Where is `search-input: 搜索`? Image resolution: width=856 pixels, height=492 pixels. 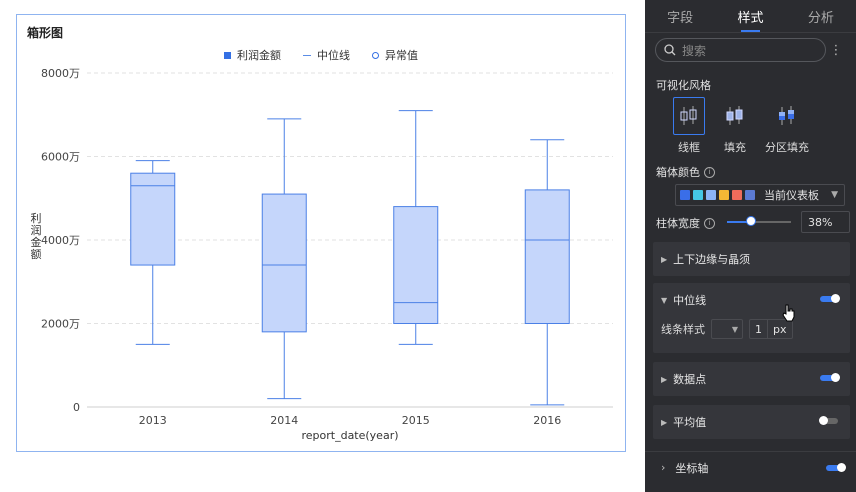
search-input: 搜索 is located at coordinates (740, 50).